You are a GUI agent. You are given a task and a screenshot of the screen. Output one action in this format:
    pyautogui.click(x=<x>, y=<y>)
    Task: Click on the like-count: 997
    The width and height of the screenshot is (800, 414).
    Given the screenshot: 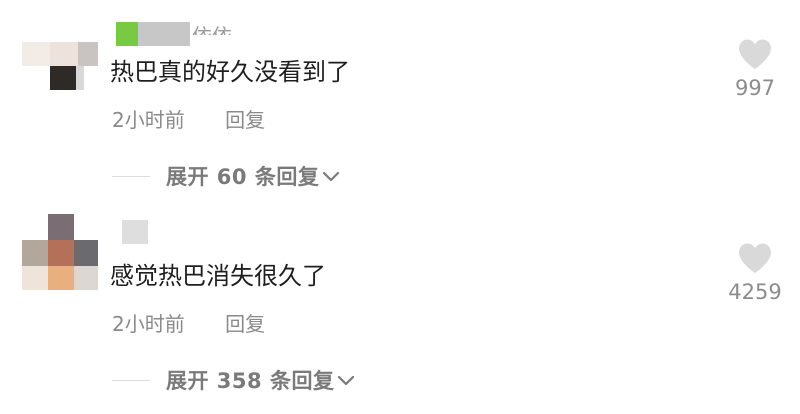 What is the action you would take?
    pyautogui.click(x=755, y=88)
    